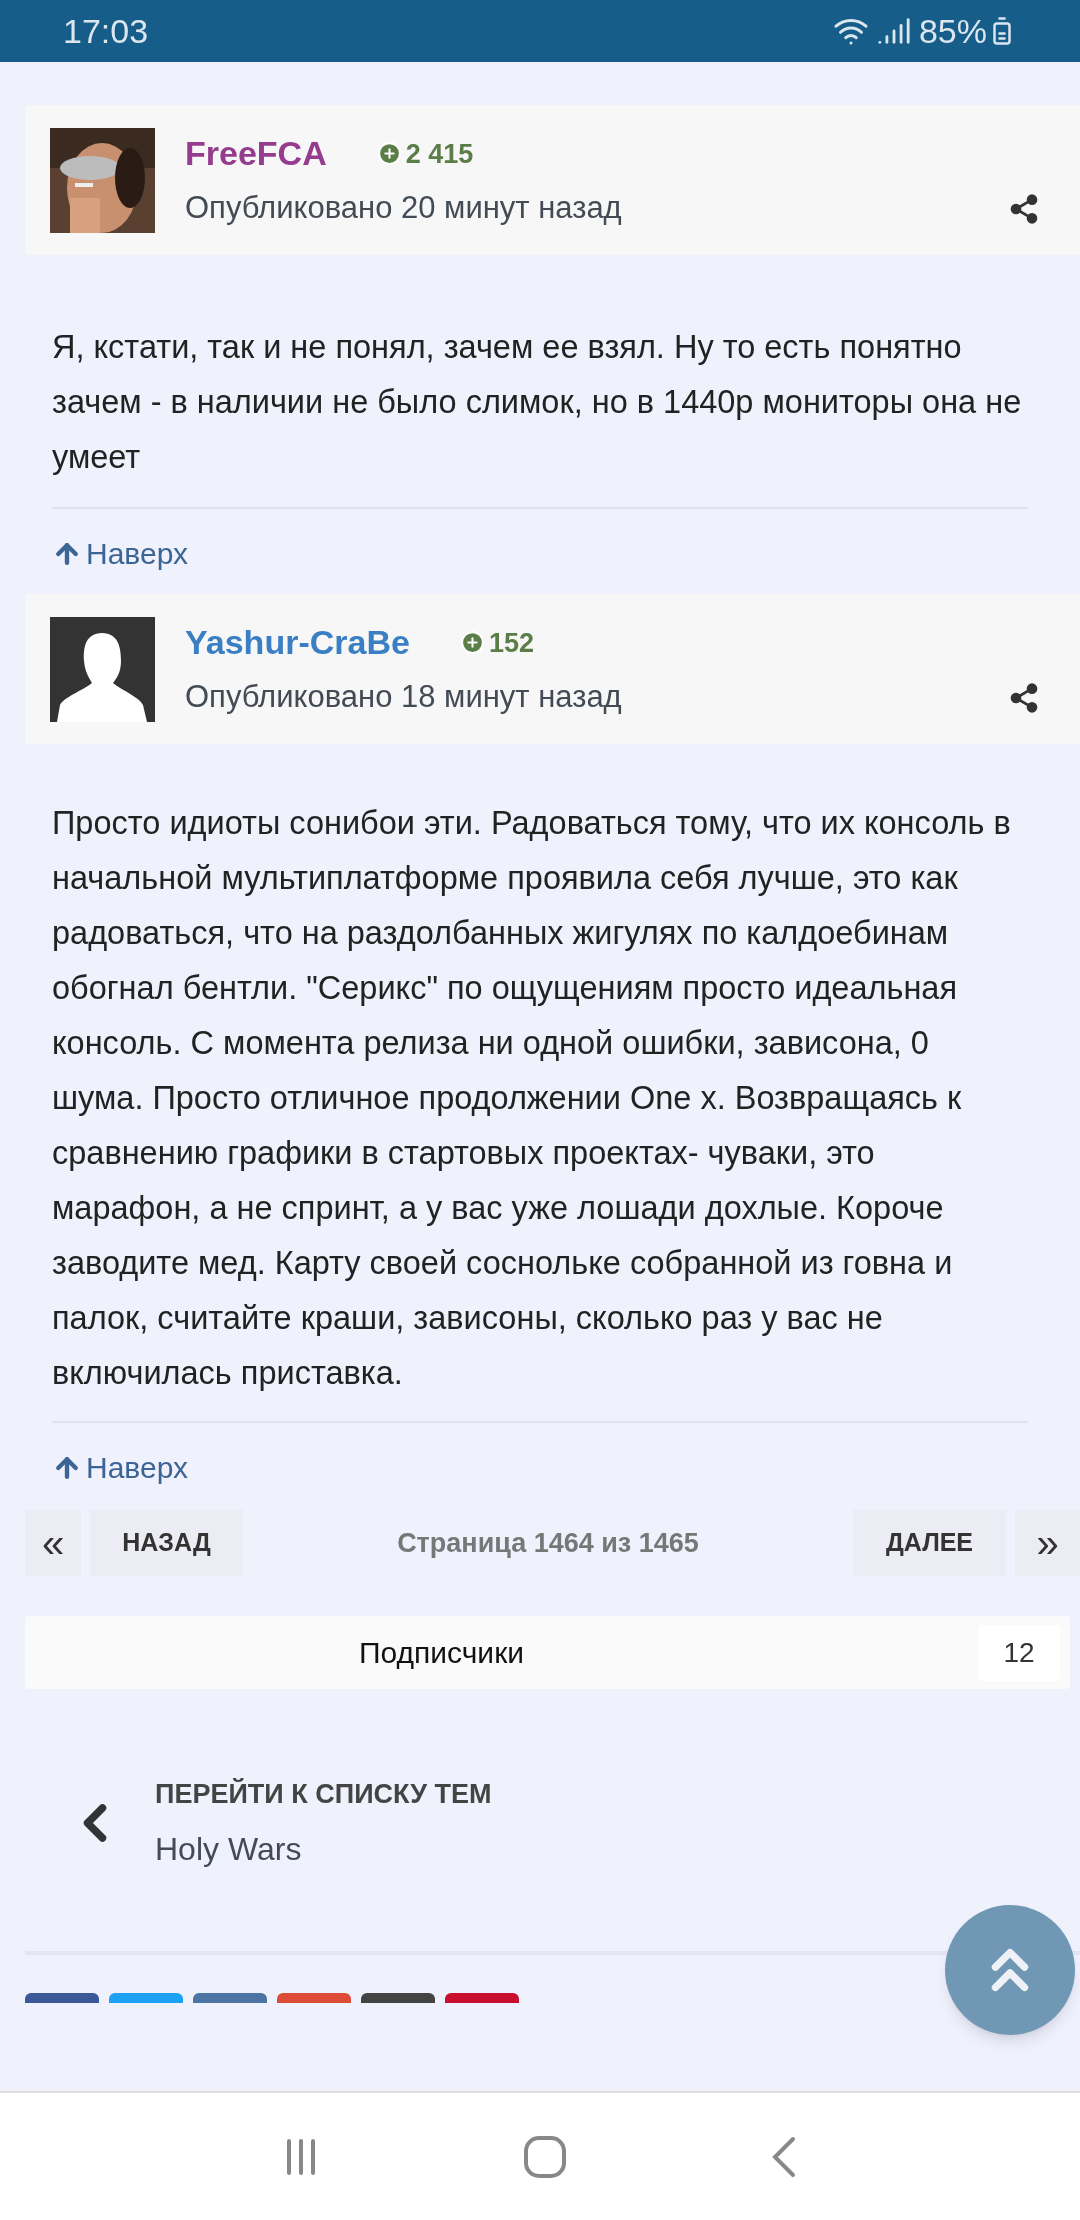 The height and width of the screenshot is (2220, 1080). What do you see at coordinates (441, 1653) in the screenshot?
I see `followers-label: Подписчики` at bounding box center [441, 1653].